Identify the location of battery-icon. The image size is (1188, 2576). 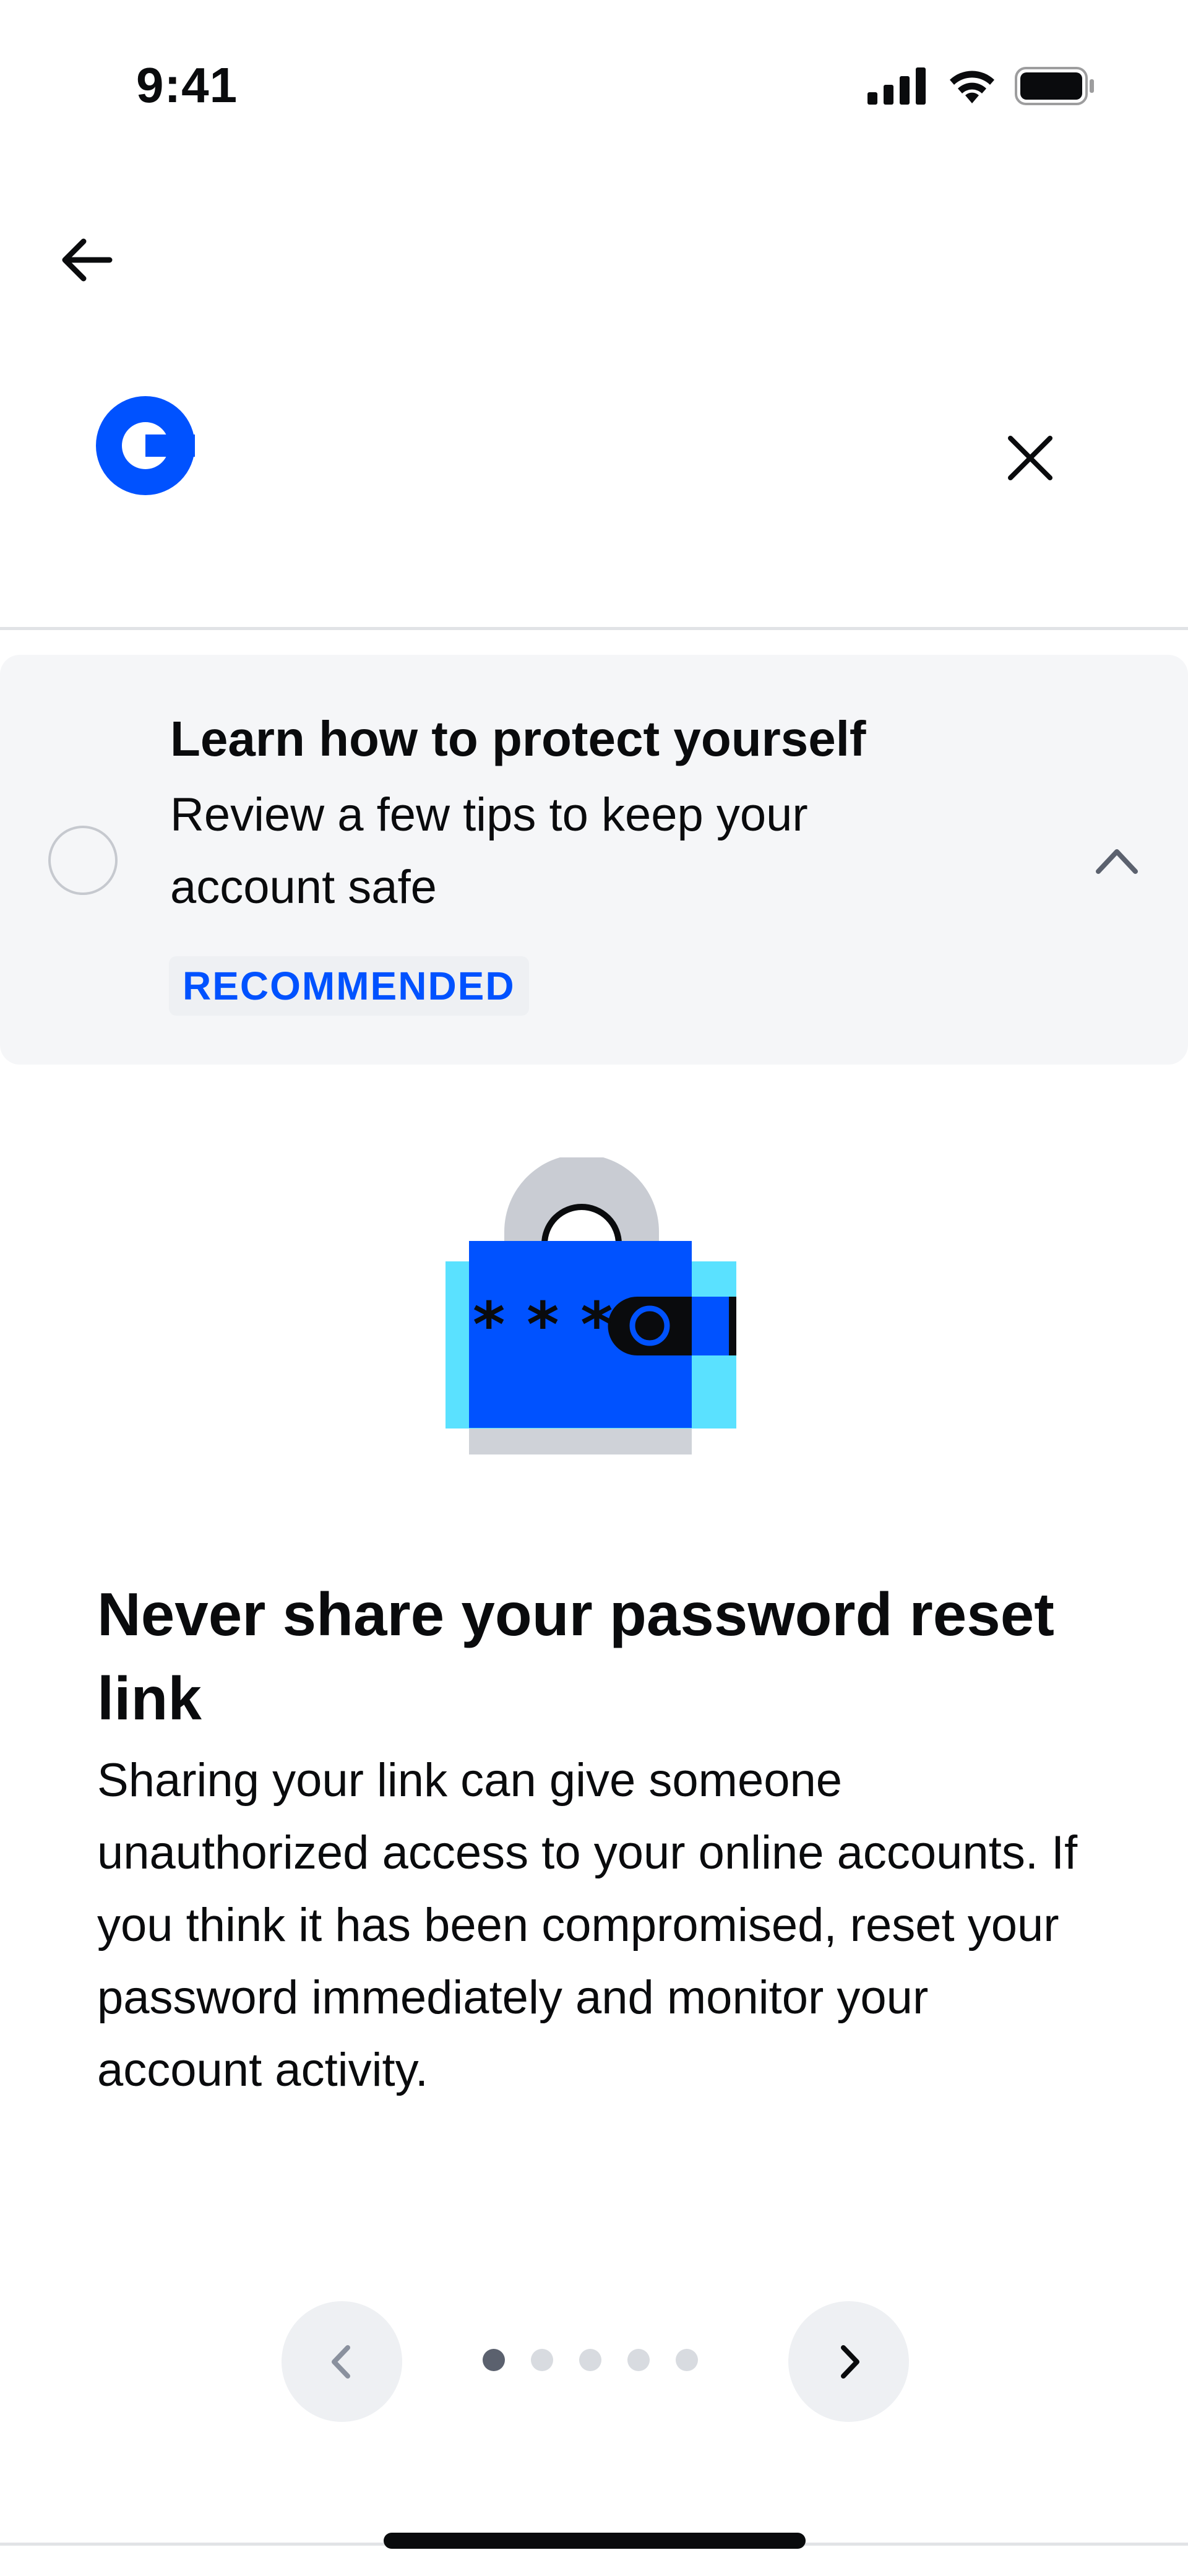
(1054, 86).